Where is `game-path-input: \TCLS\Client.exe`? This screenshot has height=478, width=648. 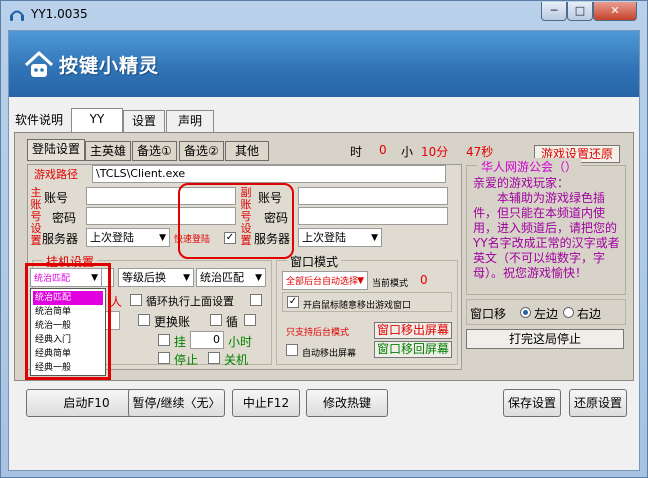 game-path-input: \TCLS\Client.exe is located at coordinates (269, 174).